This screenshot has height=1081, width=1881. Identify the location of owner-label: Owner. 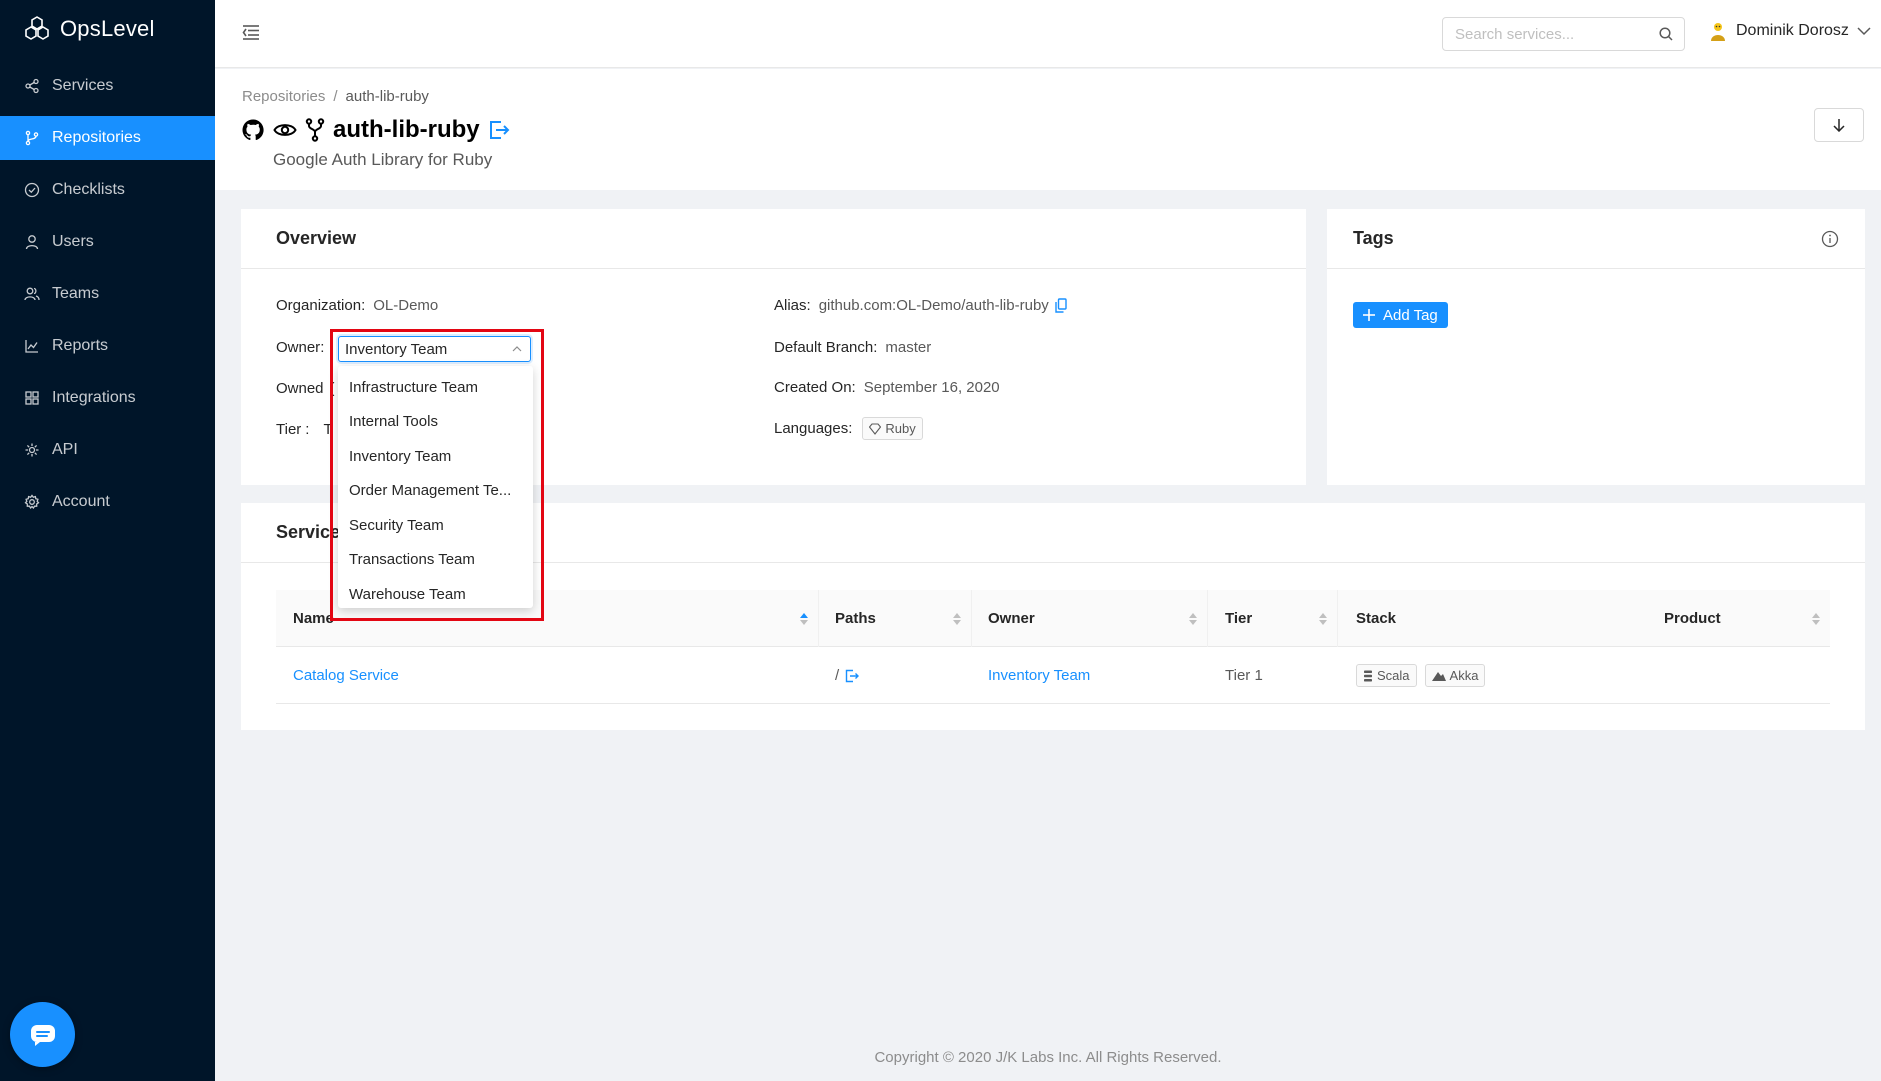
(298, 347).